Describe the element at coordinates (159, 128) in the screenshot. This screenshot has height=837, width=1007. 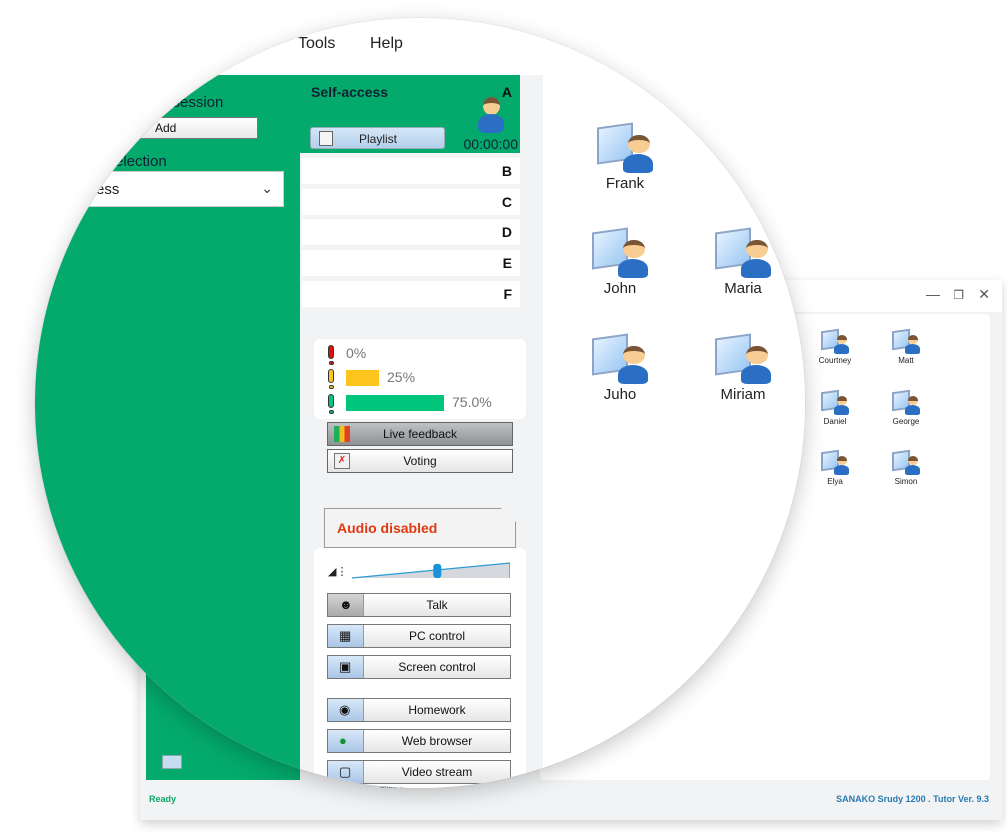
I see `add-button: Add` at that location.